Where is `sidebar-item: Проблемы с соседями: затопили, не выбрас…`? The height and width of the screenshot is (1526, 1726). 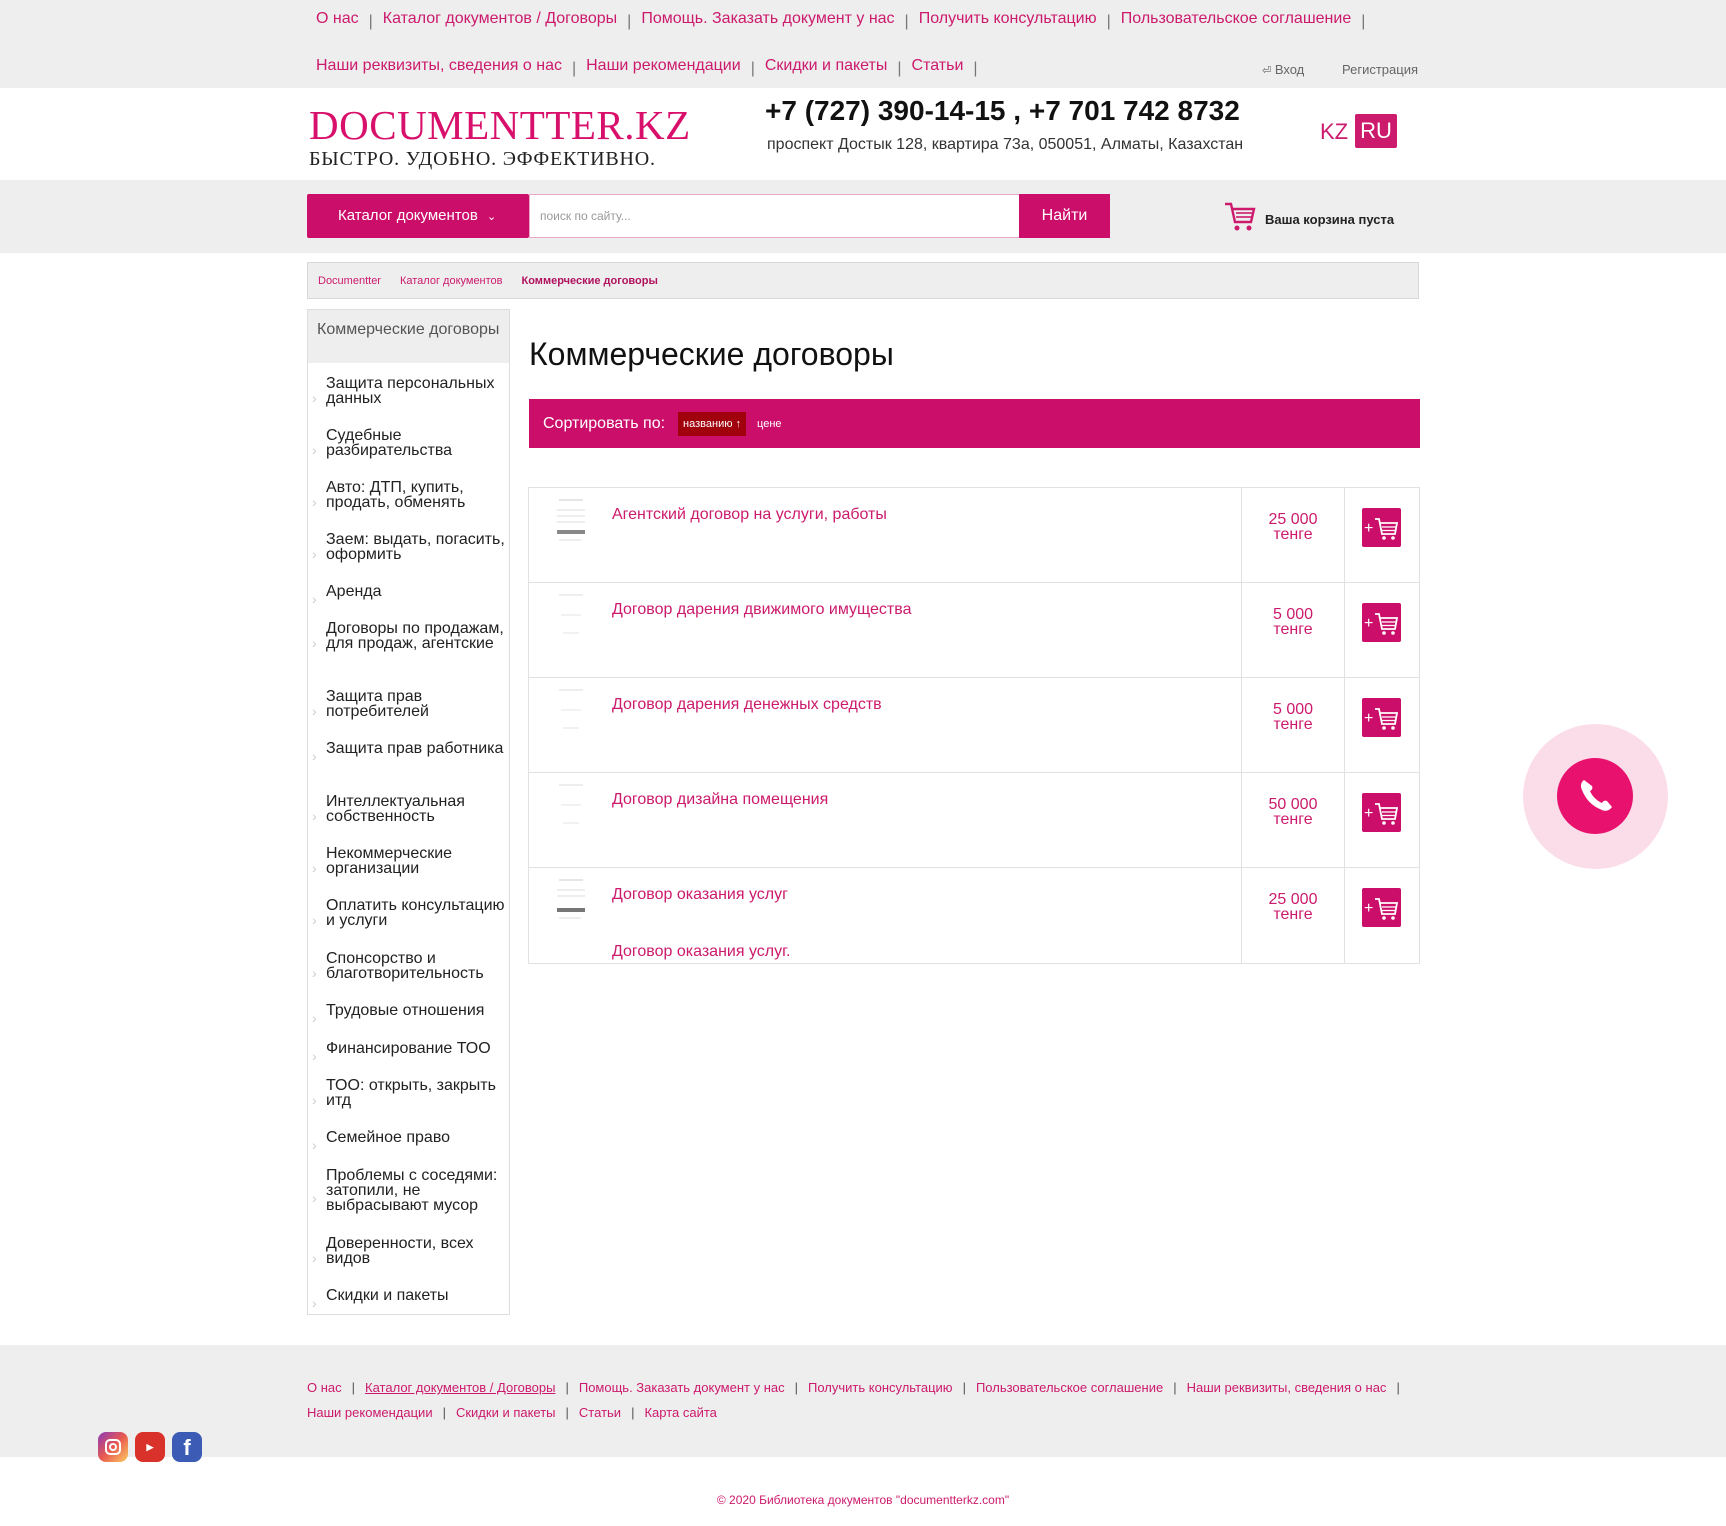
sidebar-item: Проблемы с соседями: затопили, не выбрас… is located at coordinates (412, 1191).